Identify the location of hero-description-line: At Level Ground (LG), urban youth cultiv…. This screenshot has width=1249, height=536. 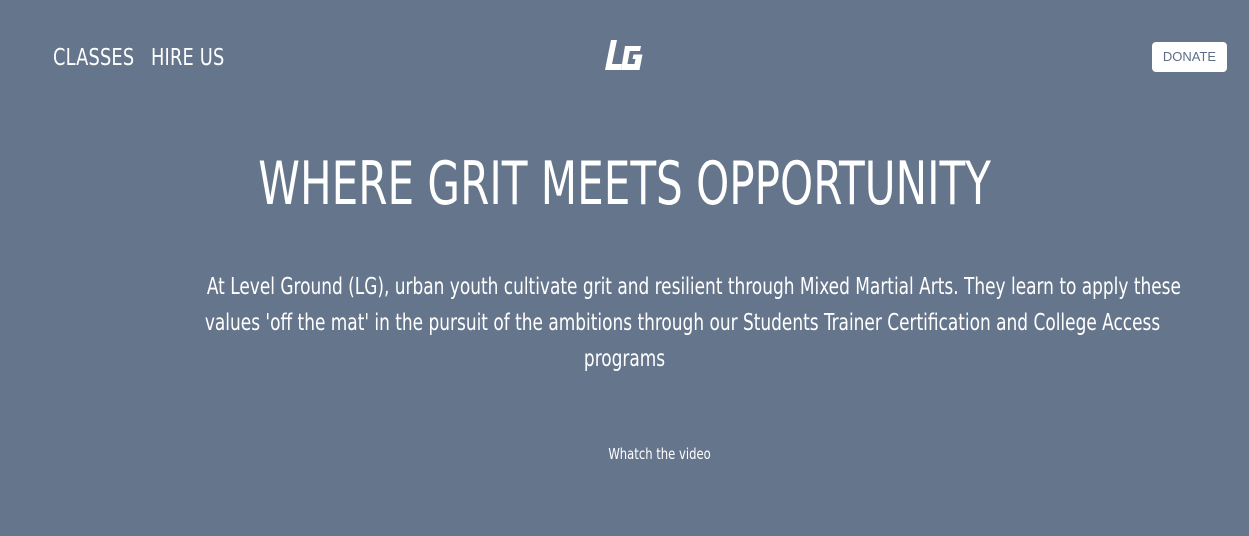
(693, 287).